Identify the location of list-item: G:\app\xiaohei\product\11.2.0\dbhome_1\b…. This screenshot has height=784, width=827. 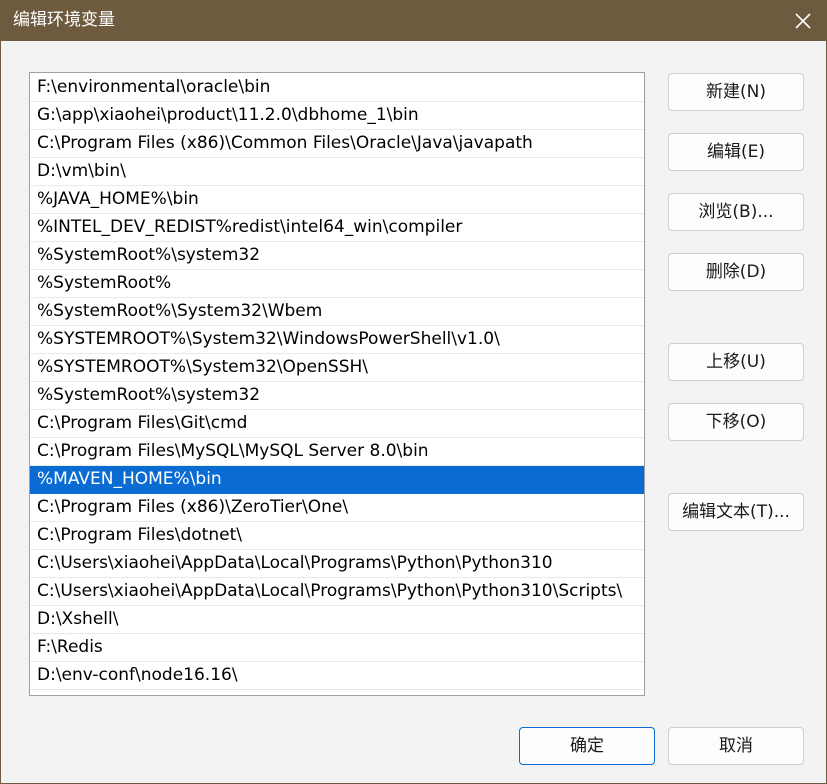
(337, 116).